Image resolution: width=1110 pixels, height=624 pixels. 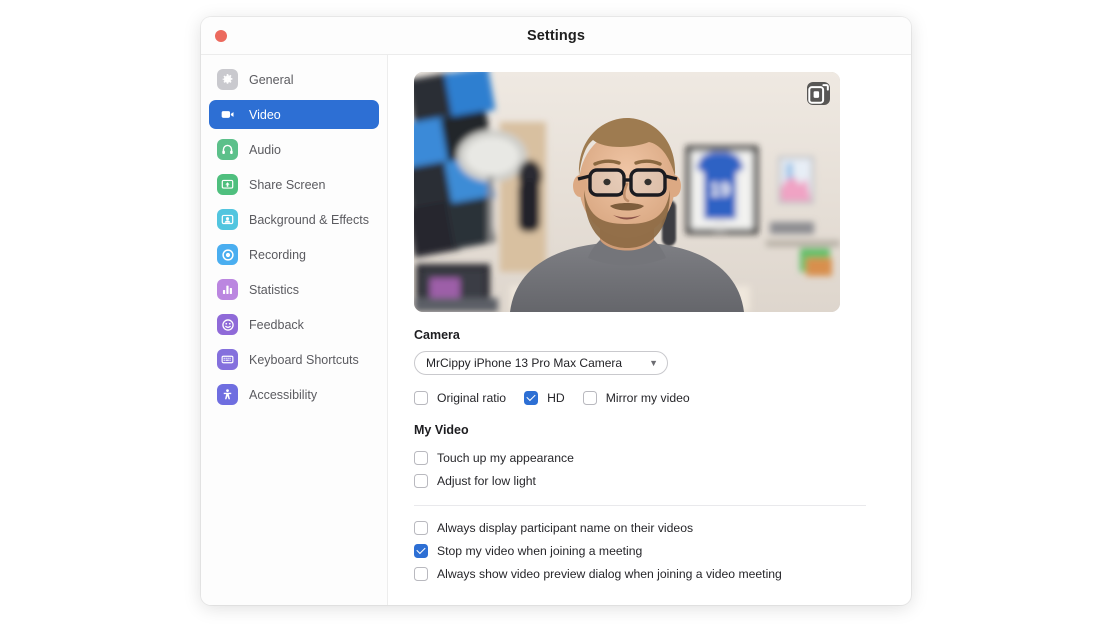 What do you see at coordinates (227, 254) in the screenshot?
I see `record-circle-icon` at bounding box center [227, 254].